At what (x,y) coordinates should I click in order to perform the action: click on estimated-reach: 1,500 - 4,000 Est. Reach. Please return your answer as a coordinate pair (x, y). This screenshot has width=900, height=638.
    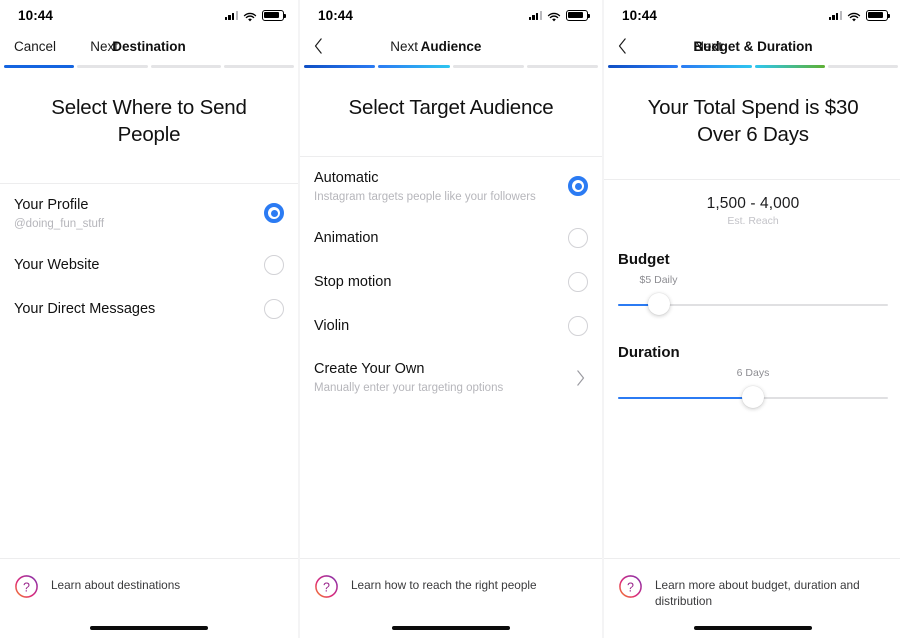
    Looking at the image, I should click on (752, 203).